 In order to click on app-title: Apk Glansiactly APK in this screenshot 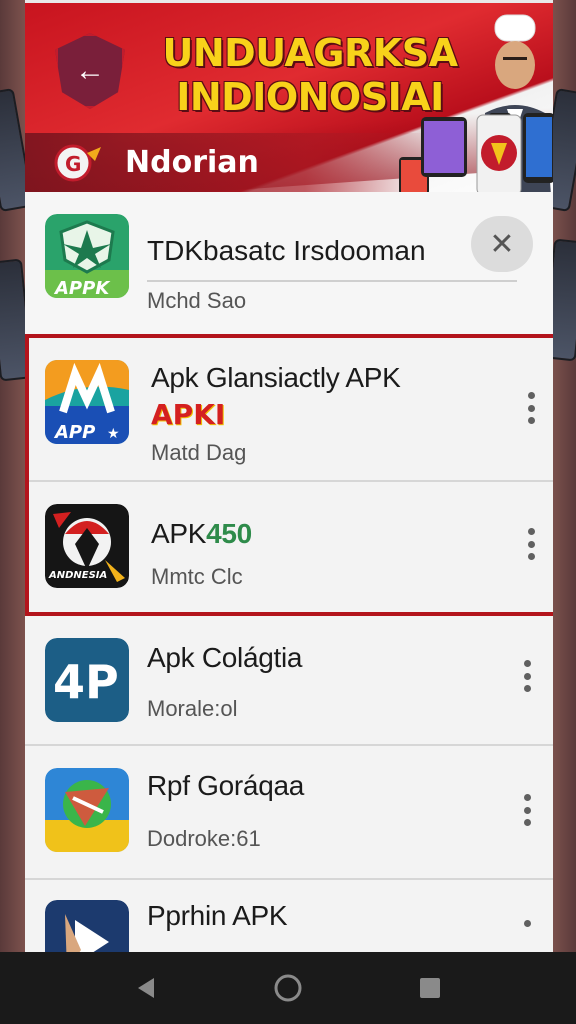, I will do `click(276, 377)`.